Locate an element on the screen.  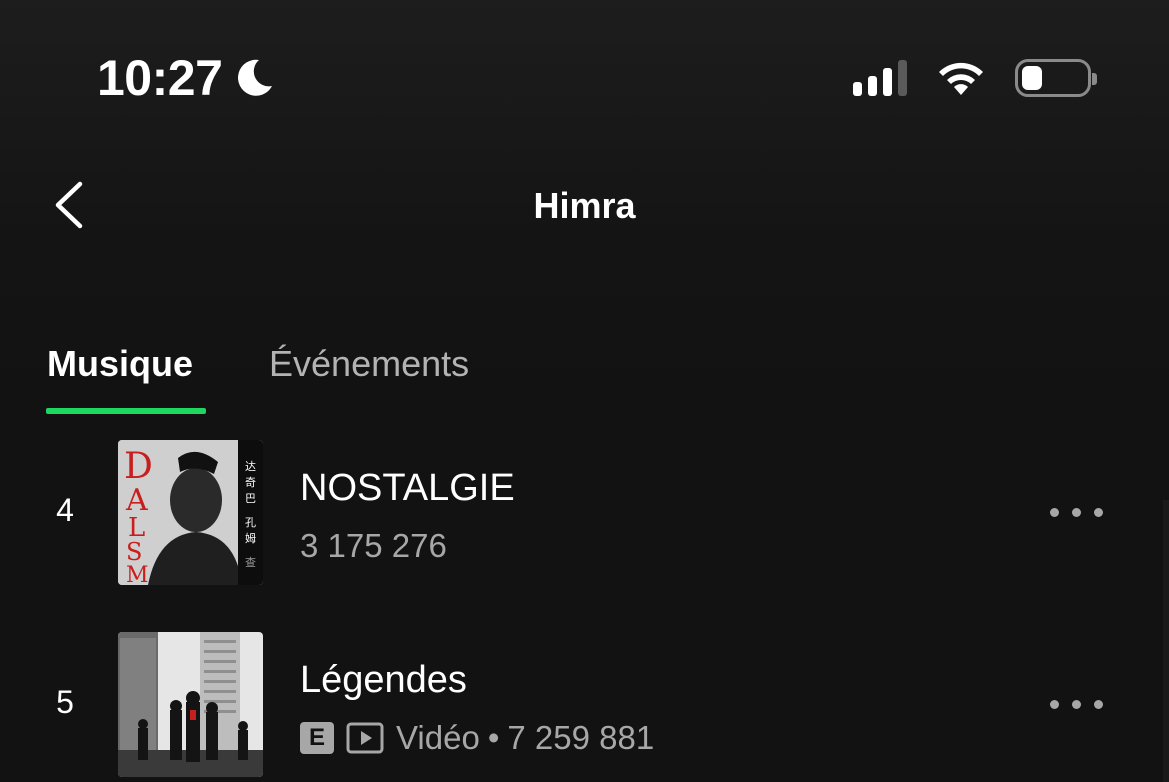
track-meta: E Vidéo • 7 259 881 is located at coordinates (477, 738).